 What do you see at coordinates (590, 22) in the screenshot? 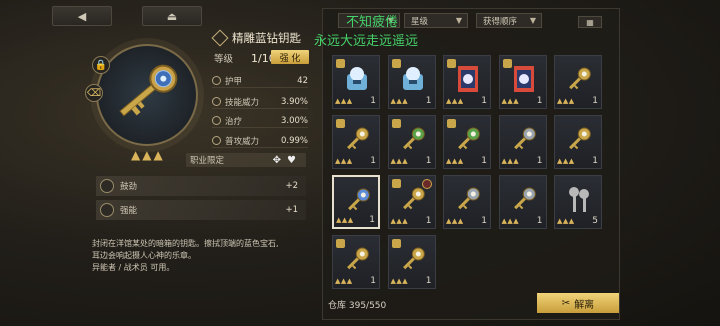
I see `grid-icon: ▦` at bounding box center [590, 22].